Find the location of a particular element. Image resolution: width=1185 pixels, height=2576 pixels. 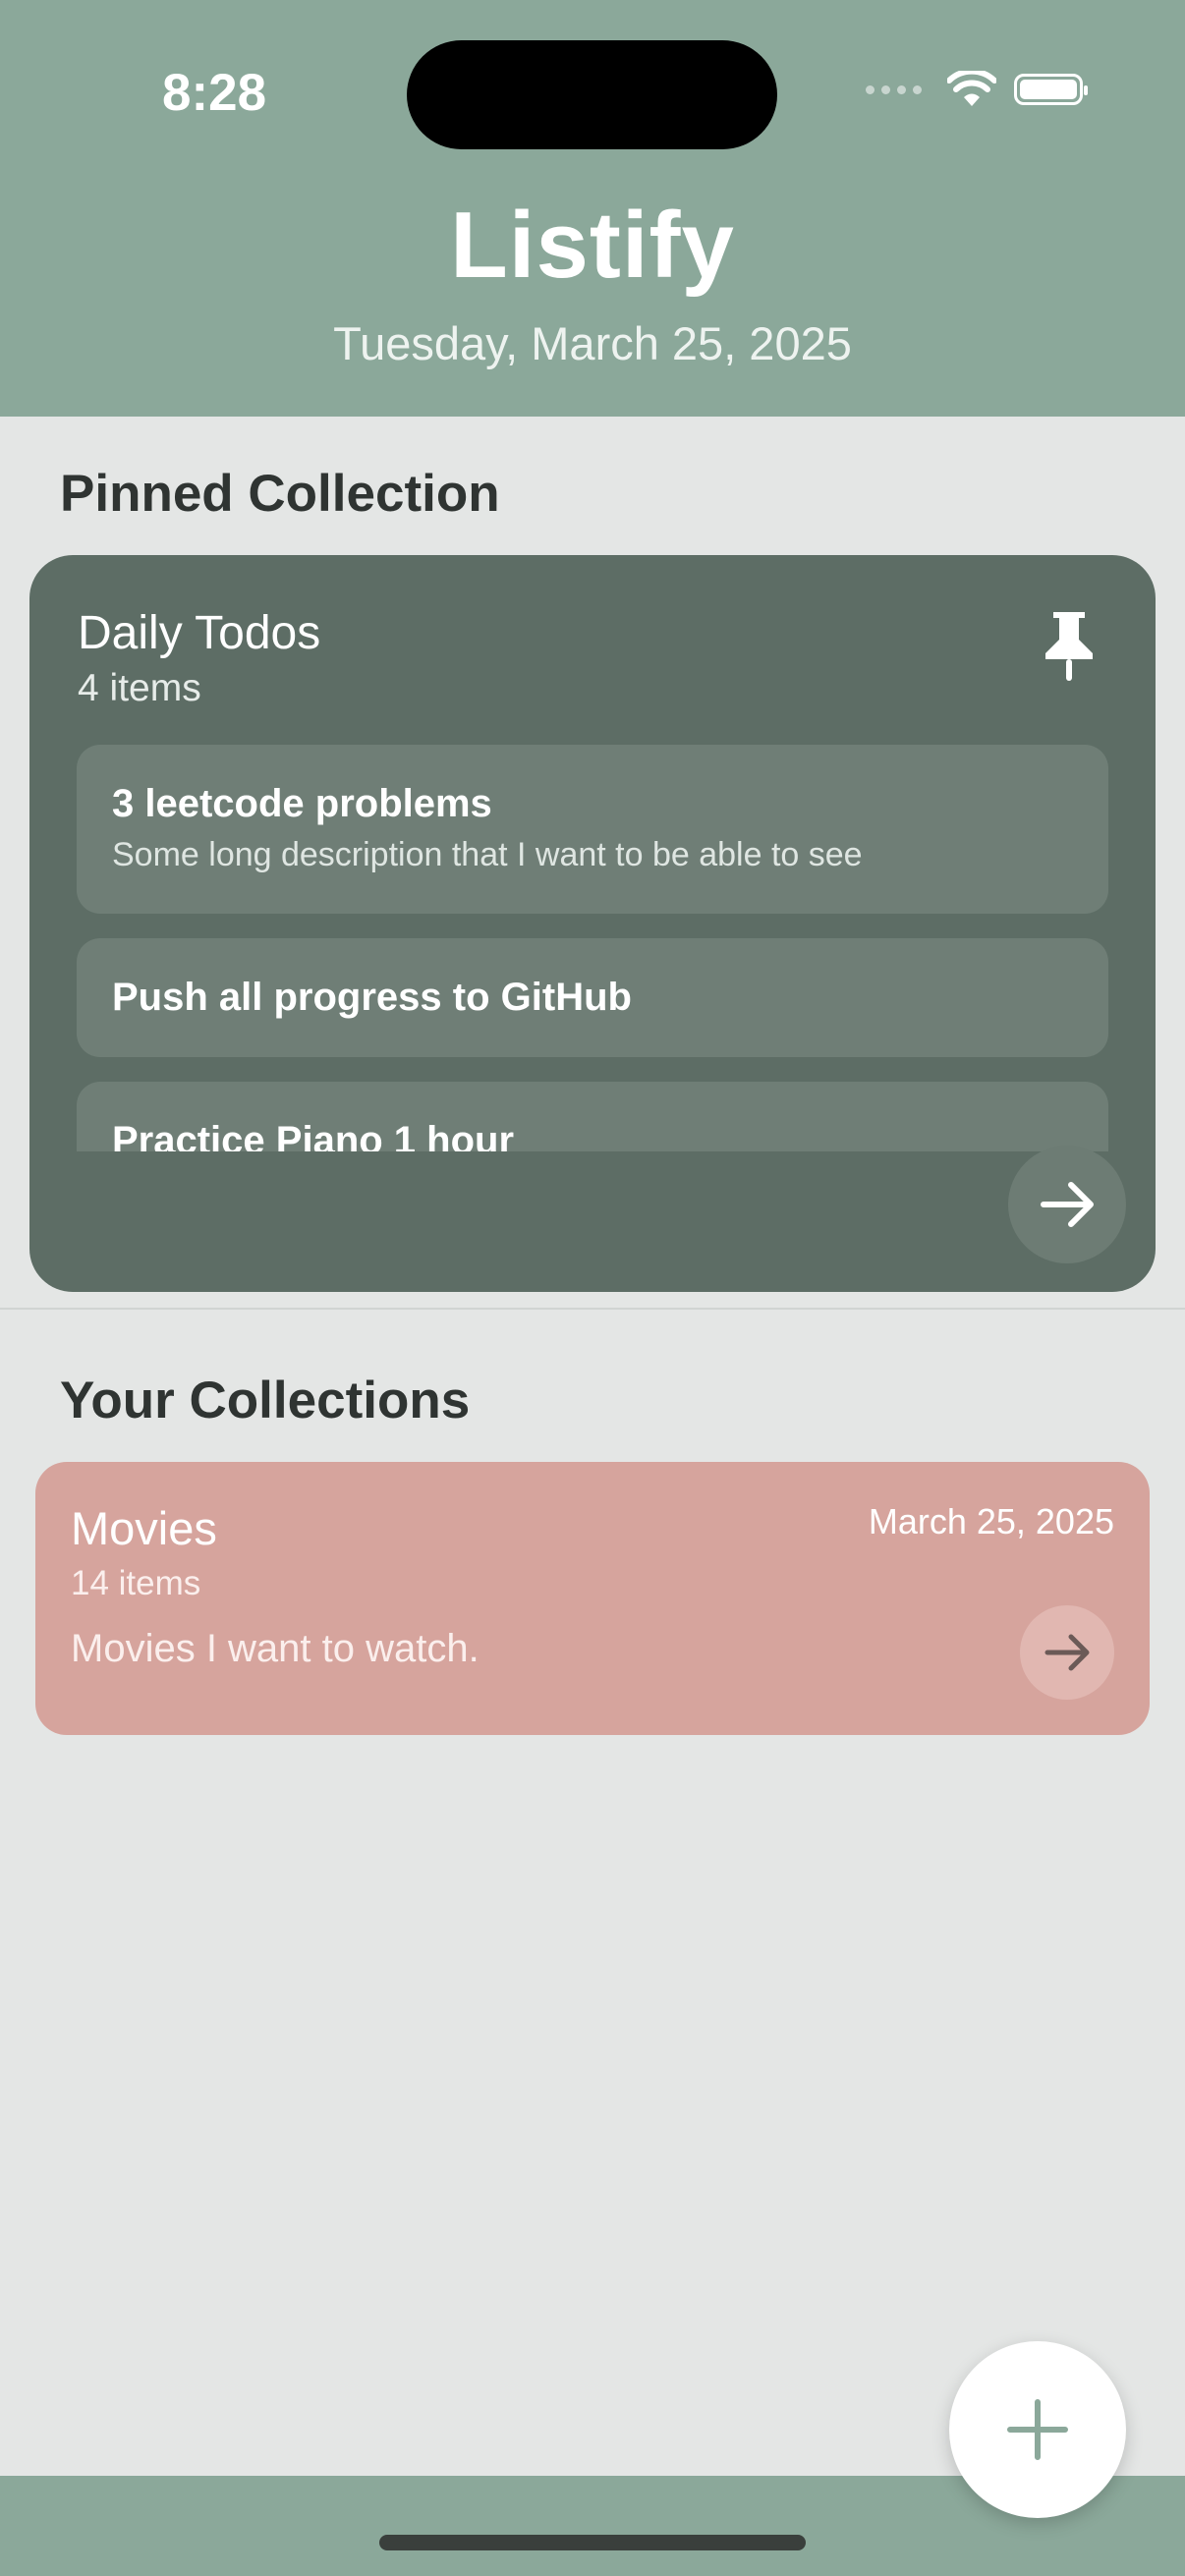

todo-item-title: Practice Piano 1 hour is located at coordinates (314, 1135).